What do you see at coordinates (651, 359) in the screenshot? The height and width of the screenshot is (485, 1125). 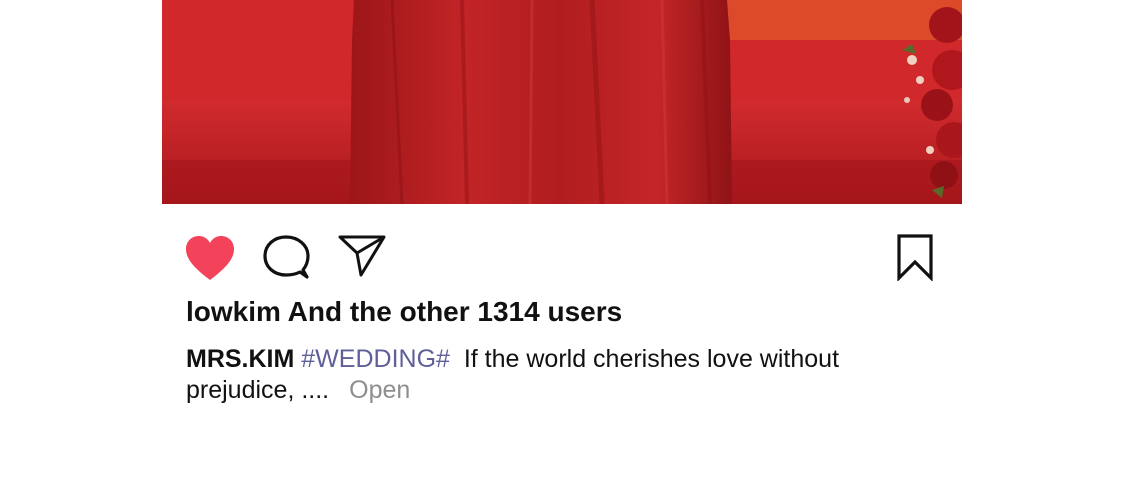 I see `caption-text-line1: If the world cherishes love without` at bounding box center [651, 359].